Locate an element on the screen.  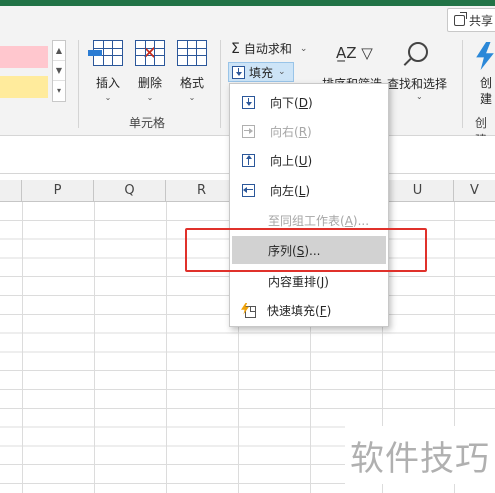
styles-gallery-scroll: ▲ ▼ ▾ is located at coordinates (59, 71).